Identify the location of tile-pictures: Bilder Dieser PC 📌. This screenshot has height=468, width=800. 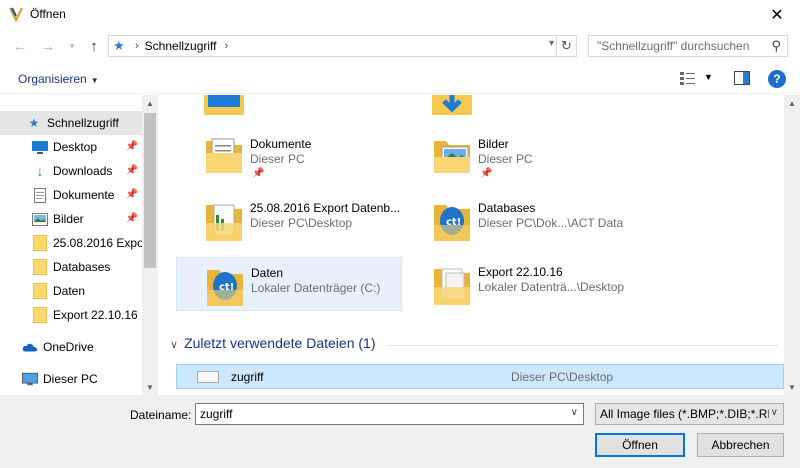
(517, 156).